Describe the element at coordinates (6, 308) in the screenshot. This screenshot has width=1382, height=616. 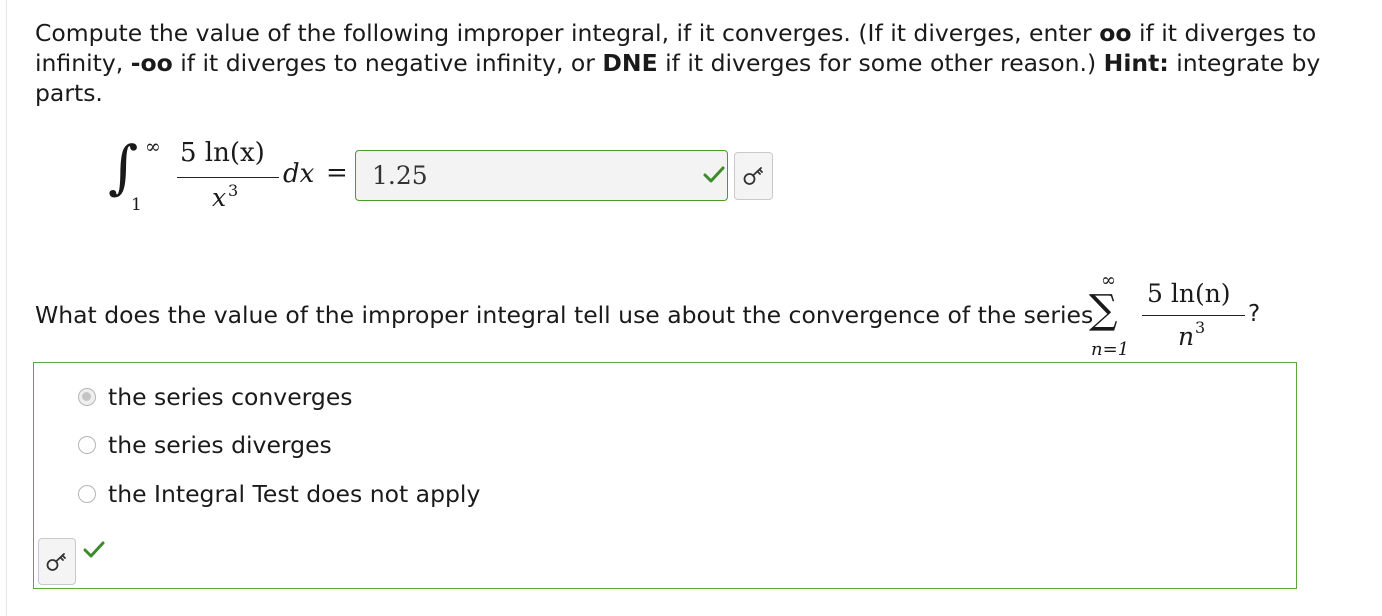
I see `page-left-border` at that location.